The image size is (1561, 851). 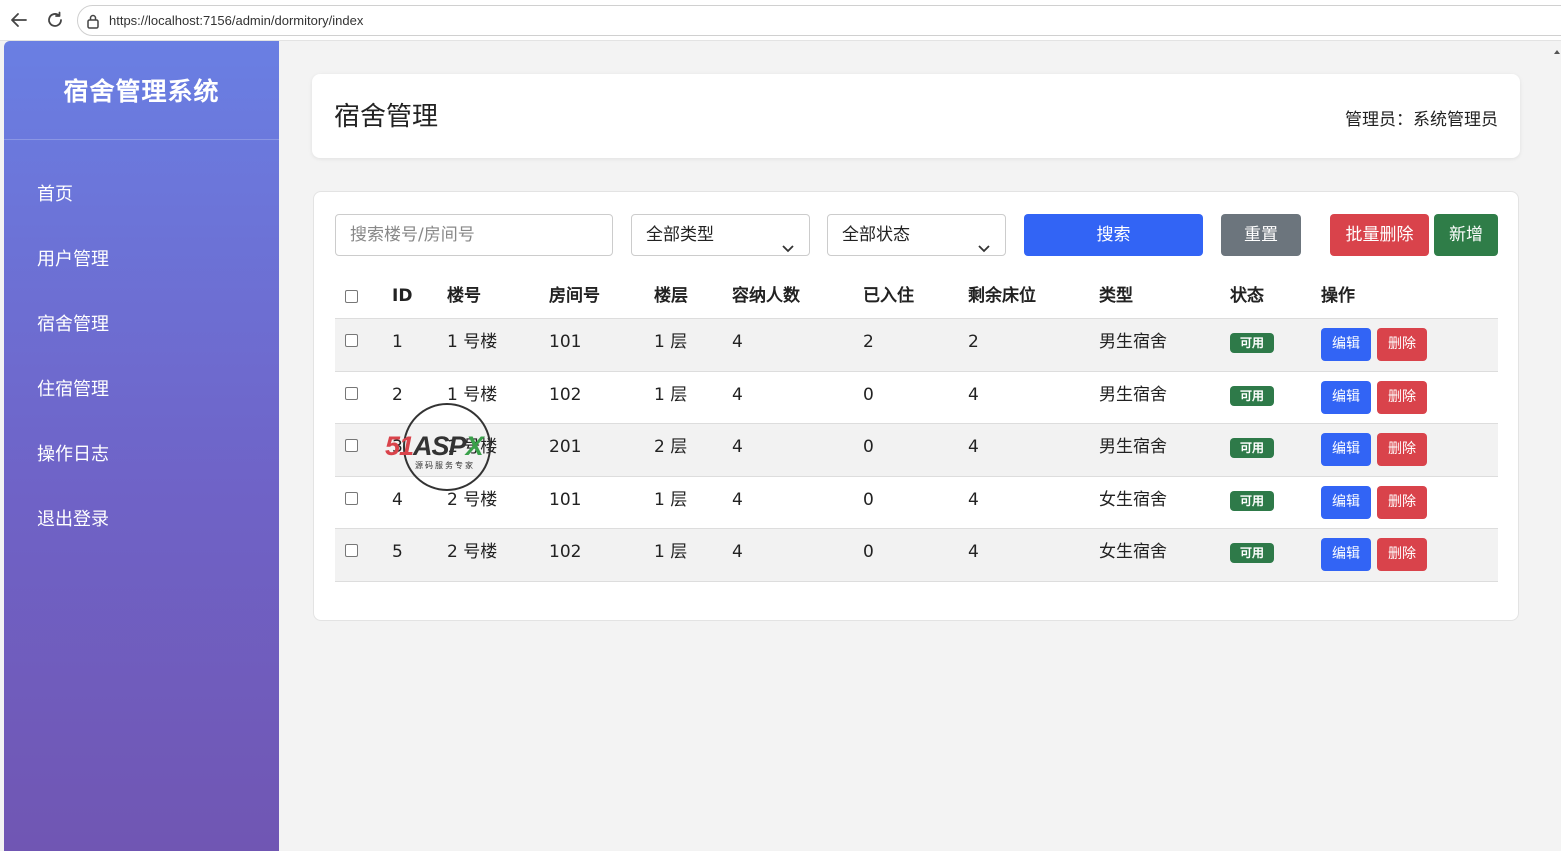 What do you see at coordinates (916, 555) in the screenshot?
I see `table-row: 5 2 号楼 102 1 层 4 0 4 女生宿舍 可用 编辑 删除` at bounding box center [916, 555].